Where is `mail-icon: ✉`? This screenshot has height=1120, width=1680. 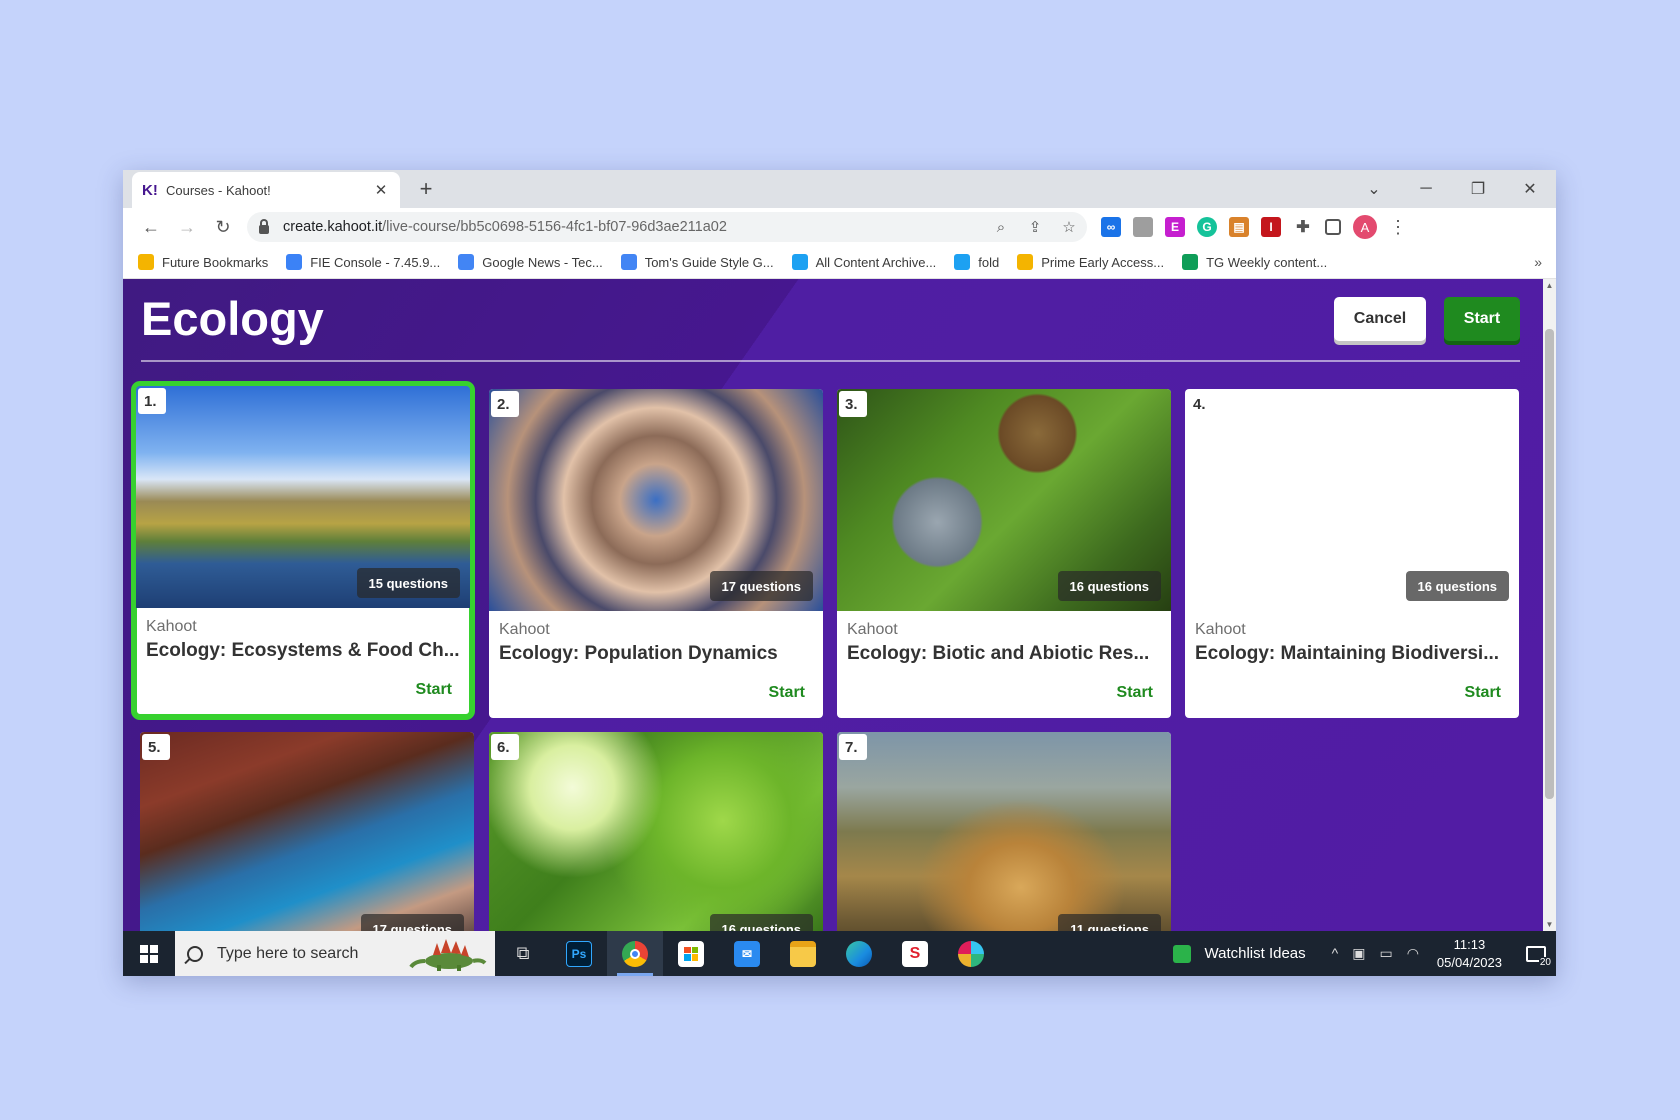
mail-icon: ✉ is located at coordinates (747, 954).